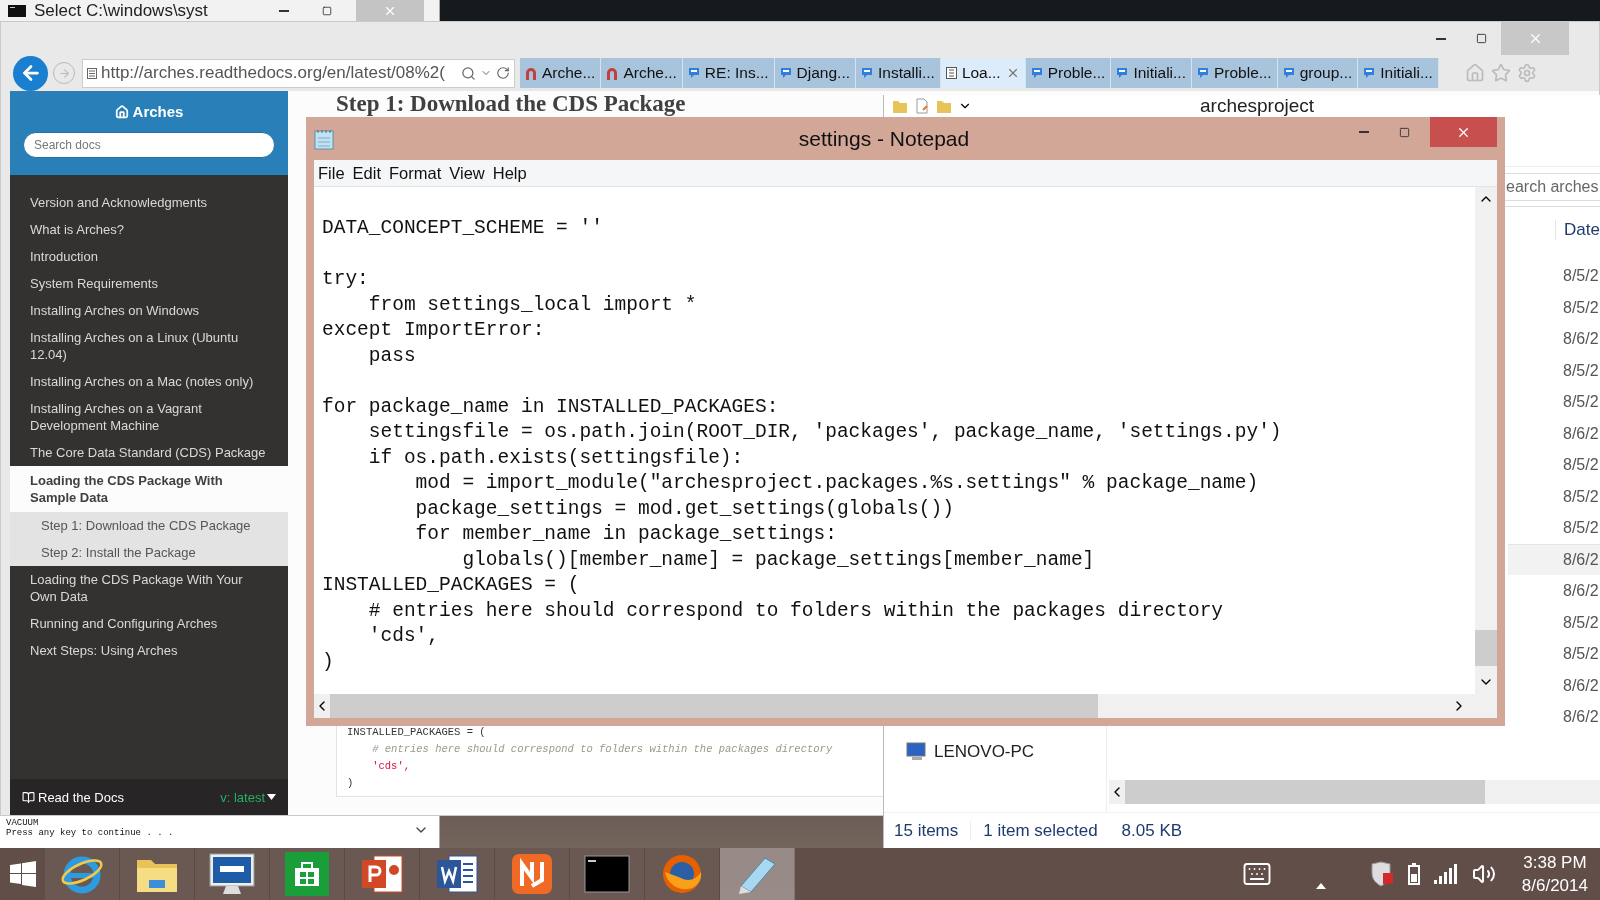  What do you see at coordinates (933, 830) in the screenshot?
I see `status-text: 15 items` at bounding box center [933, 830].